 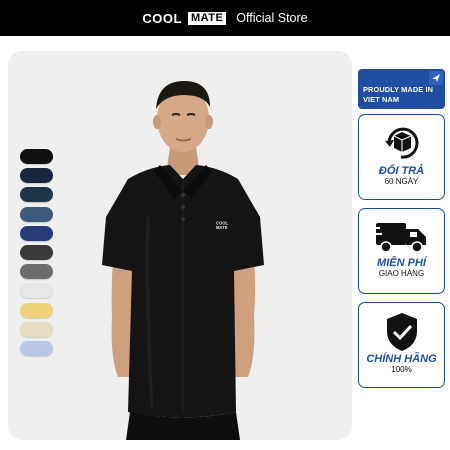 What do you see at coordinates (272, 18) in the screenshot?
I see `store-label: Official Store` at bounding box center [272, 18].